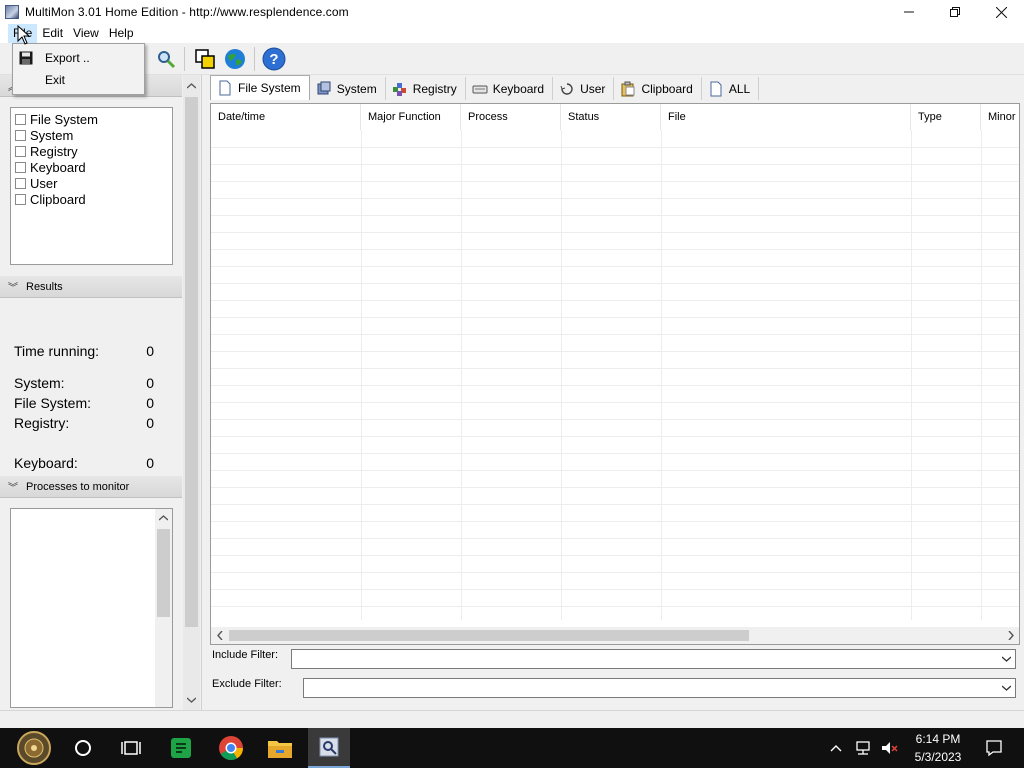 The width and height of the screenshot is (1024, 768). Describe the element at coordinates (205, 59) in the screenshot. I see `windows-button` at that location.